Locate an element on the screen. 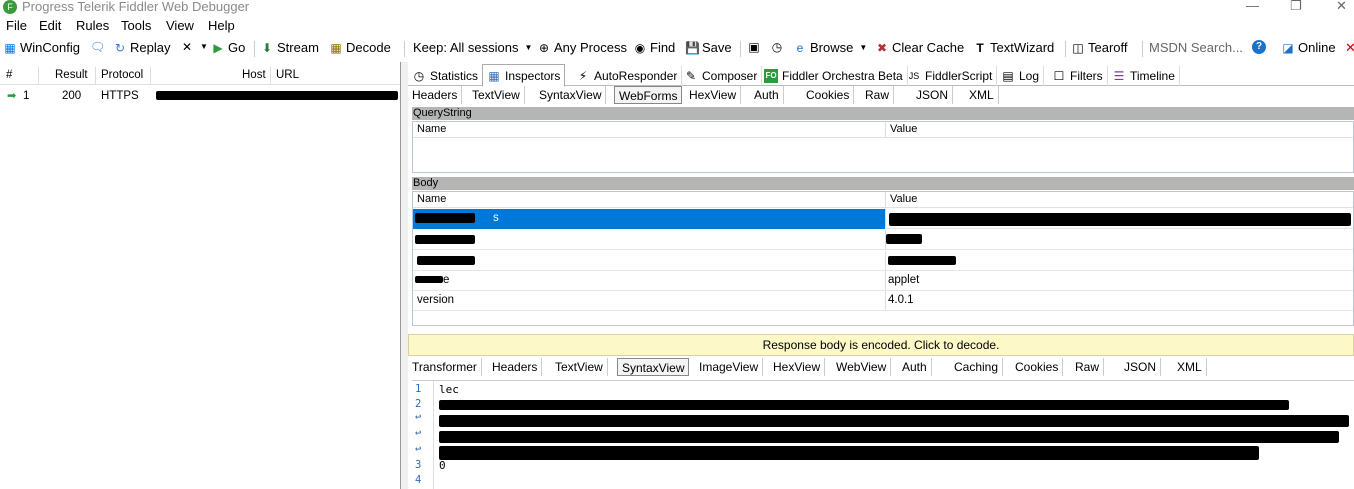 The image size is (1354, 489). querystring-header: QueryString is located at coordinates (883, 113).